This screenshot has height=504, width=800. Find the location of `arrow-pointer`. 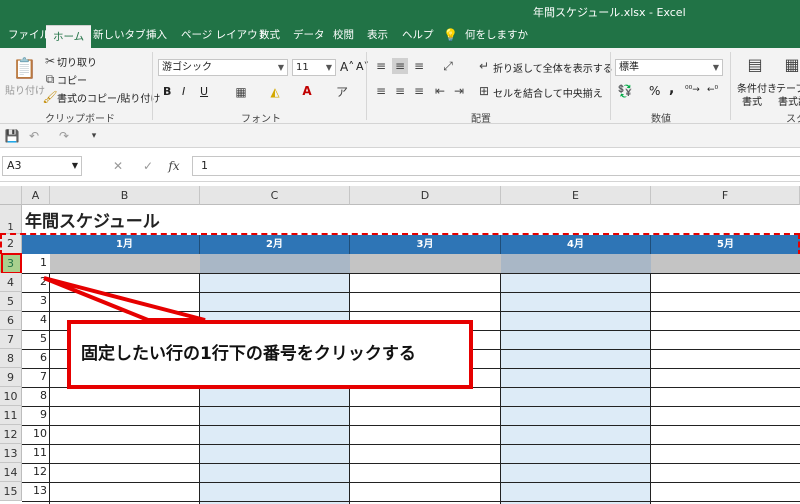

arrow-pointer is located at coordinates (124, 299).